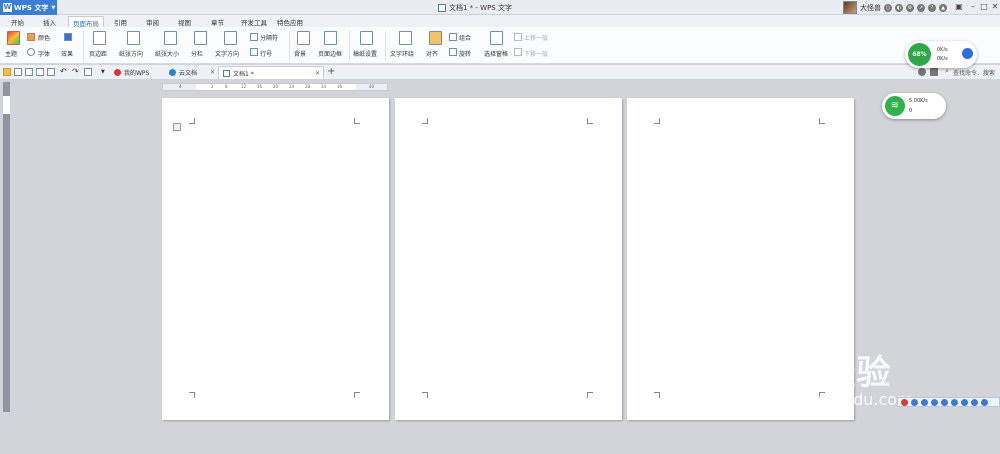  What do you see at coordinates (536, 53) in the screenshot?
I see `send-backward-button: 下移一层` at bounding box center [536, 53].